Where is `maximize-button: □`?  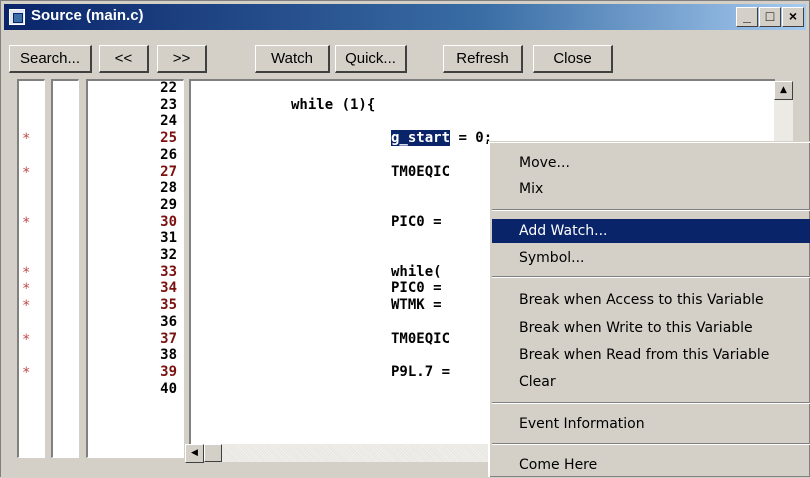 maximize-button: □ is located at coordinates (770, 17).